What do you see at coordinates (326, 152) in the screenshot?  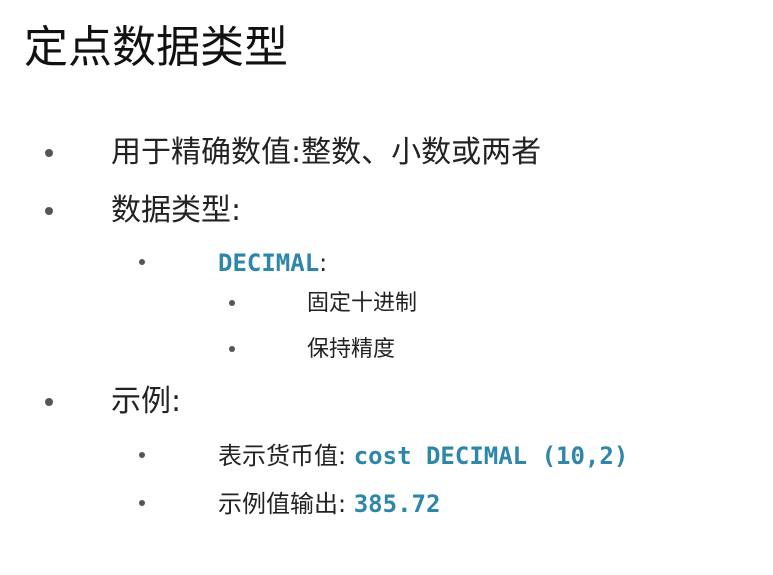 I see `bullet-text: 用于精确数值:整数、小数或两者` at bounding box center [326, 152].